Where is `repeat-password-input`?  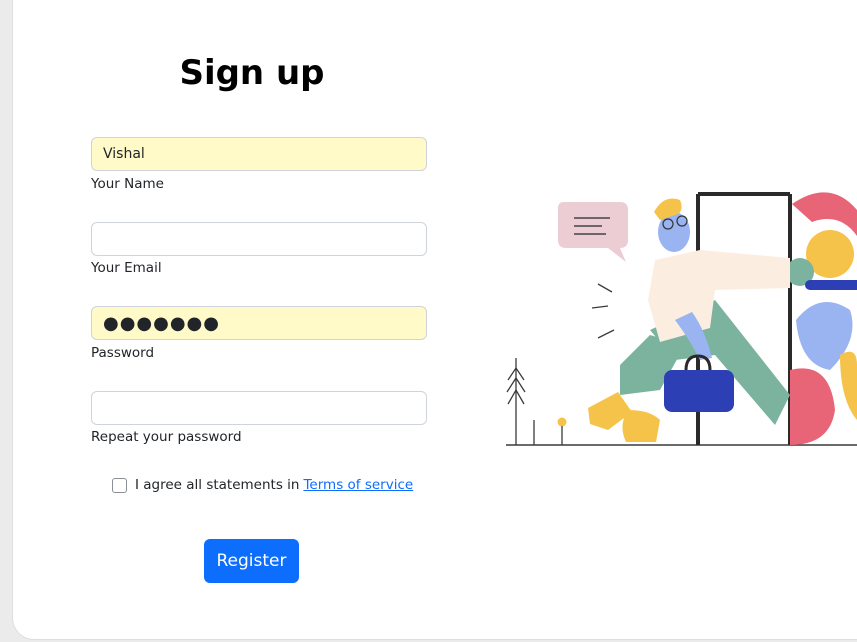 repeat-password-input is located at coordinates (259, 408).